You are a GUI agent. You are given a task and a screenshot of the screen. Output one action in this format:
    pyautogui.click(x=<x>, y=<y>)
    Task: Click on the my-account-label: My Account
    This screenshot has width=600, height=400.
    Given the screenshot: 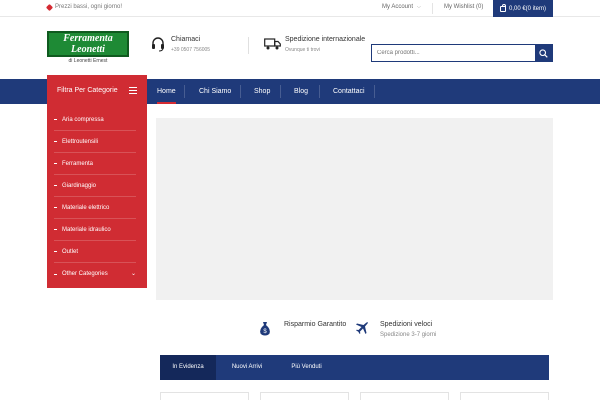 What is the action you would take?
    pyautogui.click(x=398, y=7)
    